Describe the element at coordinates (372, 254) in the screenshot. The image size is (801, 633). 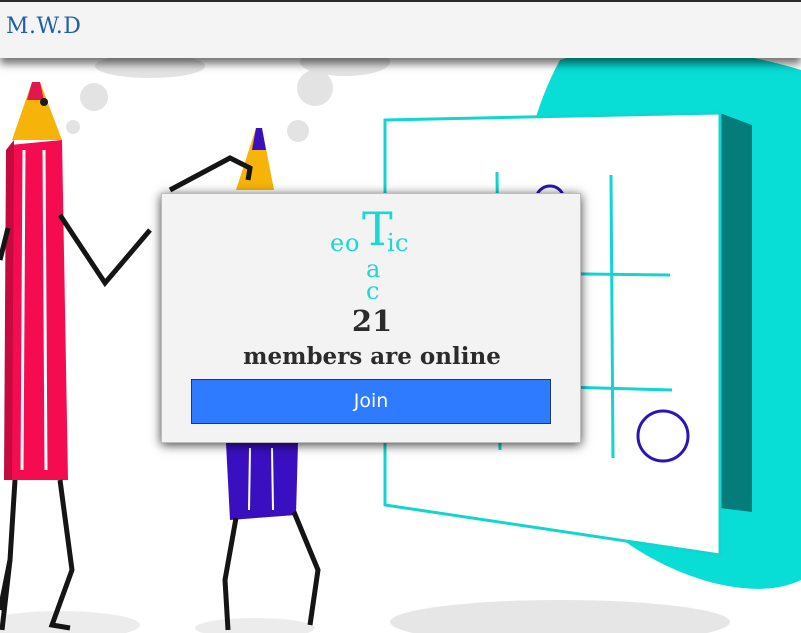
I see `tic-tac-logo: e o T i c a c` at that location.